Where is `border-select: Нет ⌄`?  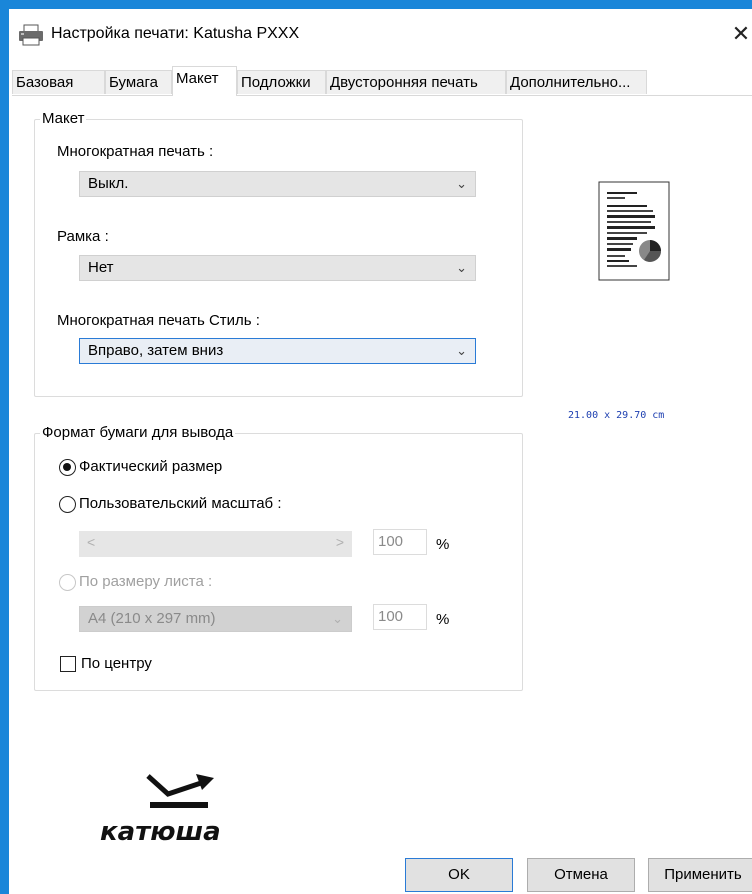
border-select: Нет ⌄ is located at coordinates (277, 268).